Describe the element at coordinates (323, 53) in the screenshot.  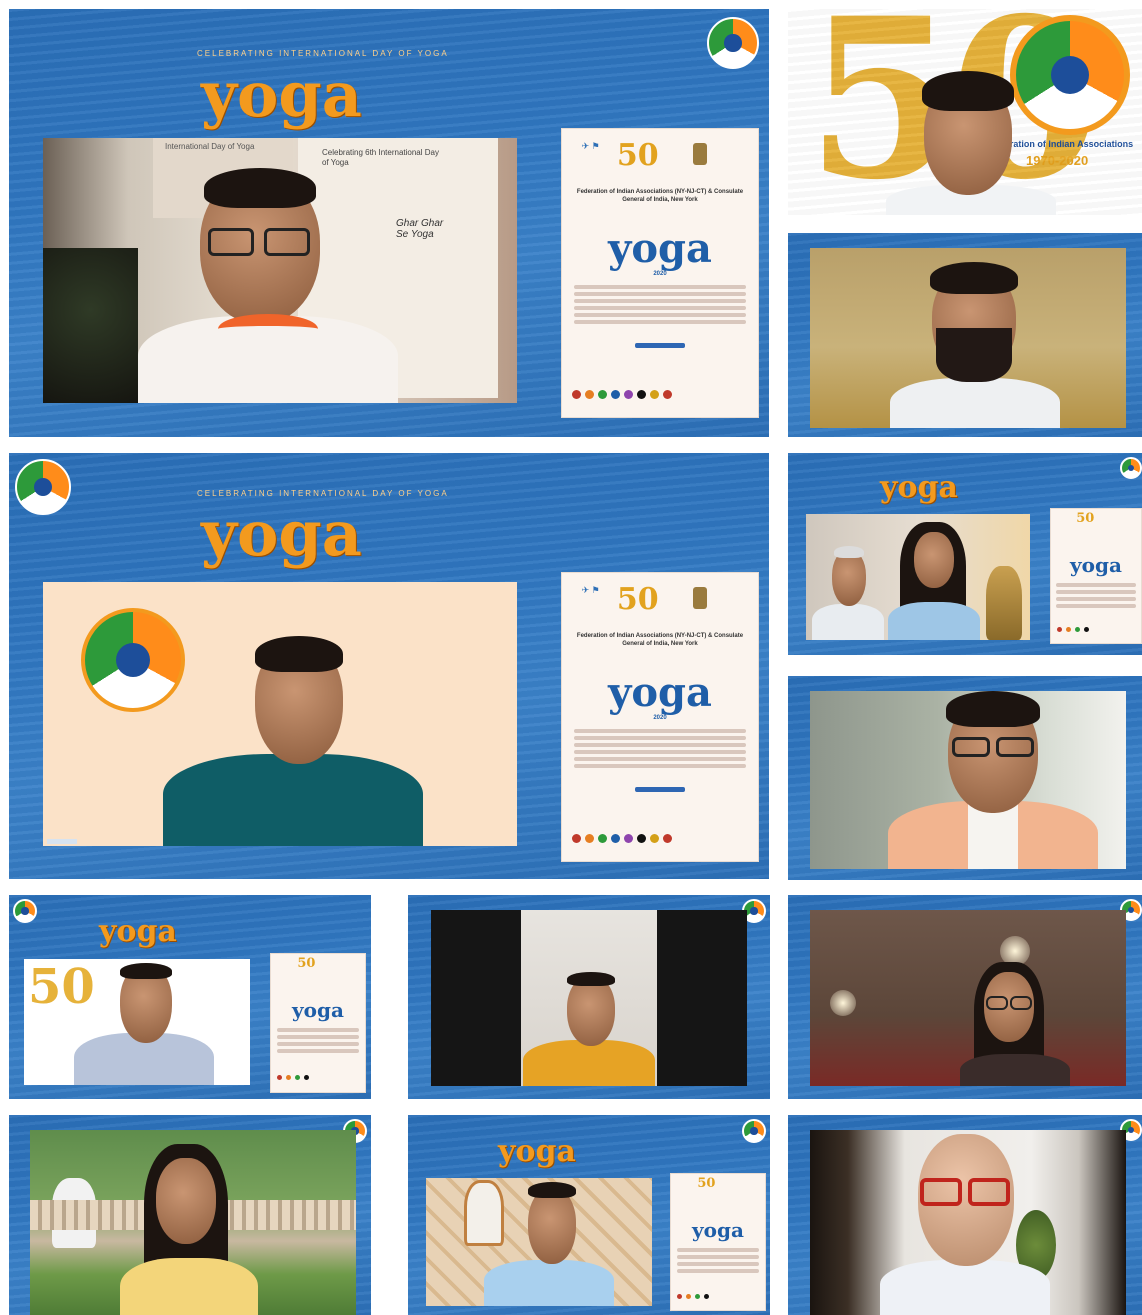
I see `event-kicker: Celebrating International Day of Yoga` at that location.